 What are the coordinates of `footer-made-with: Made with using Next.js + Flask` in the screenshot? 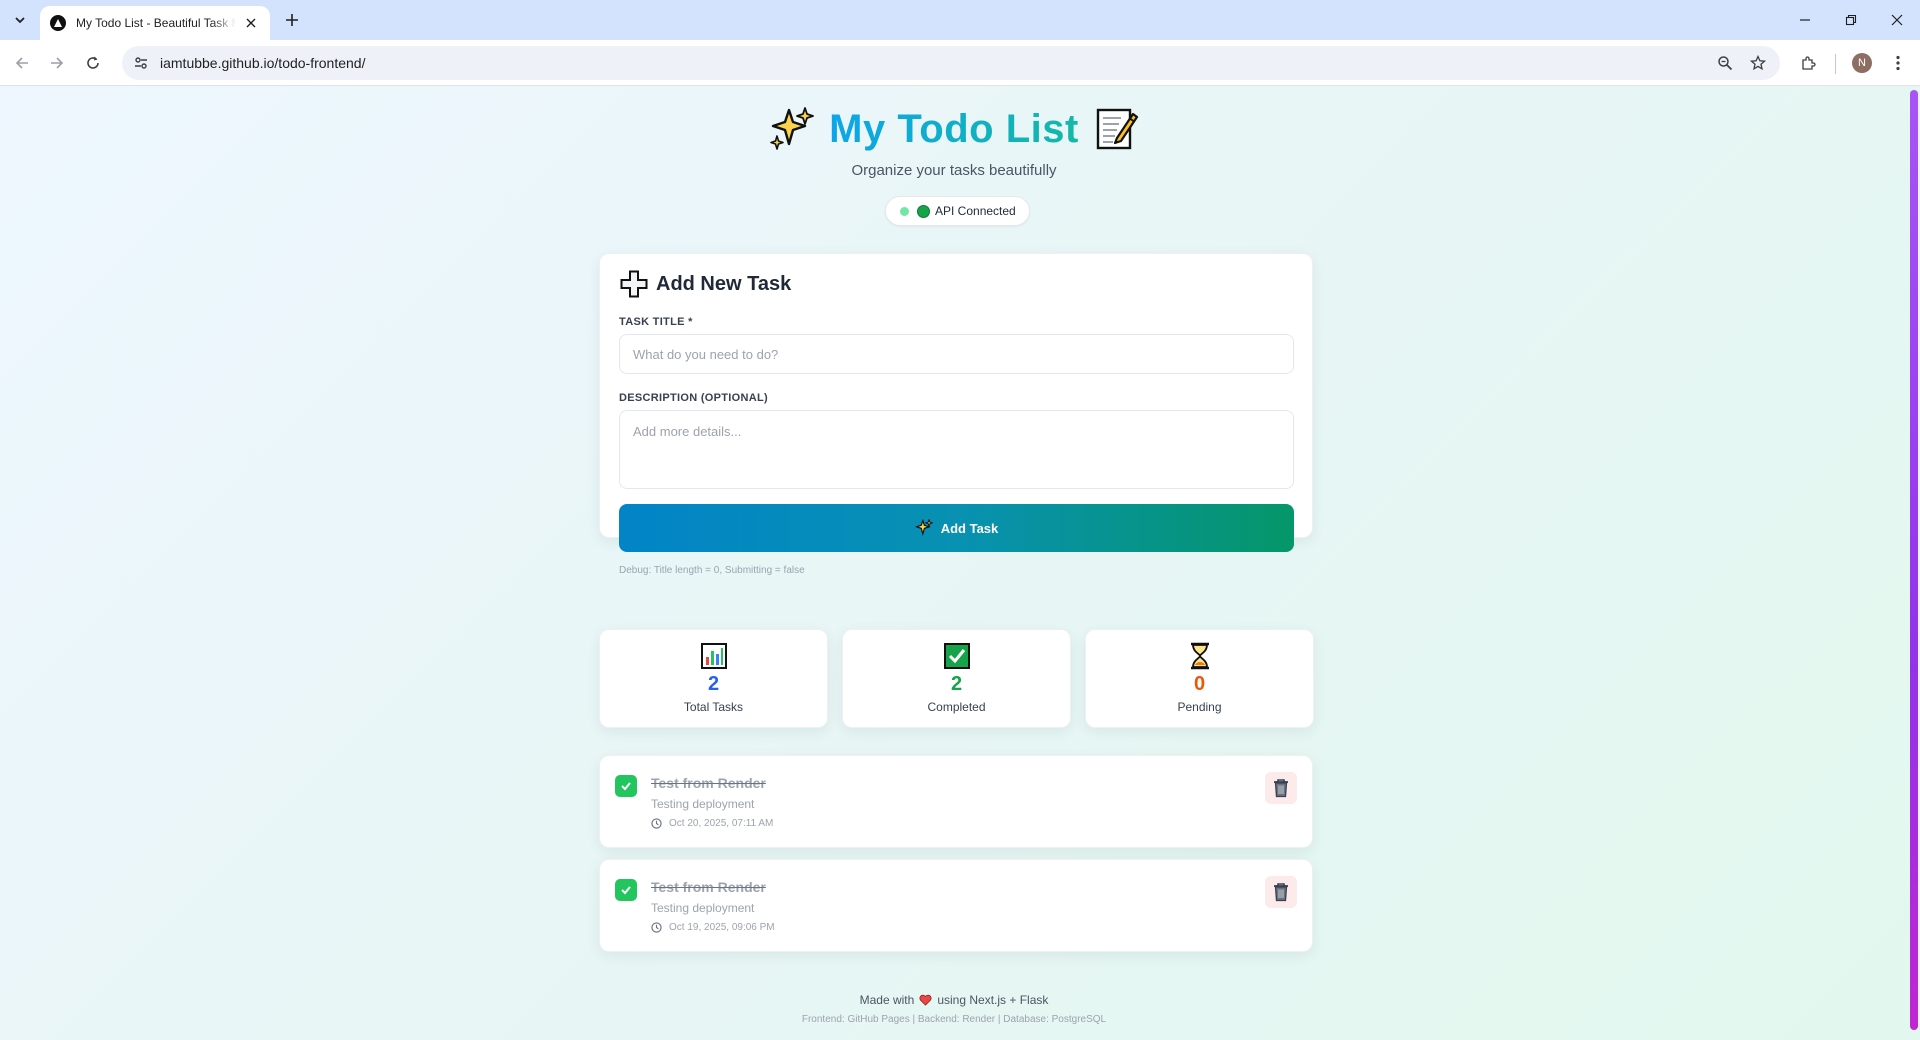 It's located at (954, 1000).